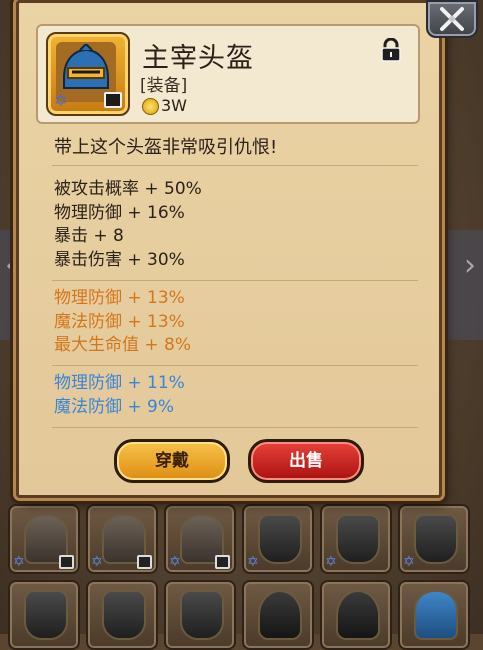 The height and width of the screenshot is (650, 483). I want to click on helmet-icon, so click(436, 615).